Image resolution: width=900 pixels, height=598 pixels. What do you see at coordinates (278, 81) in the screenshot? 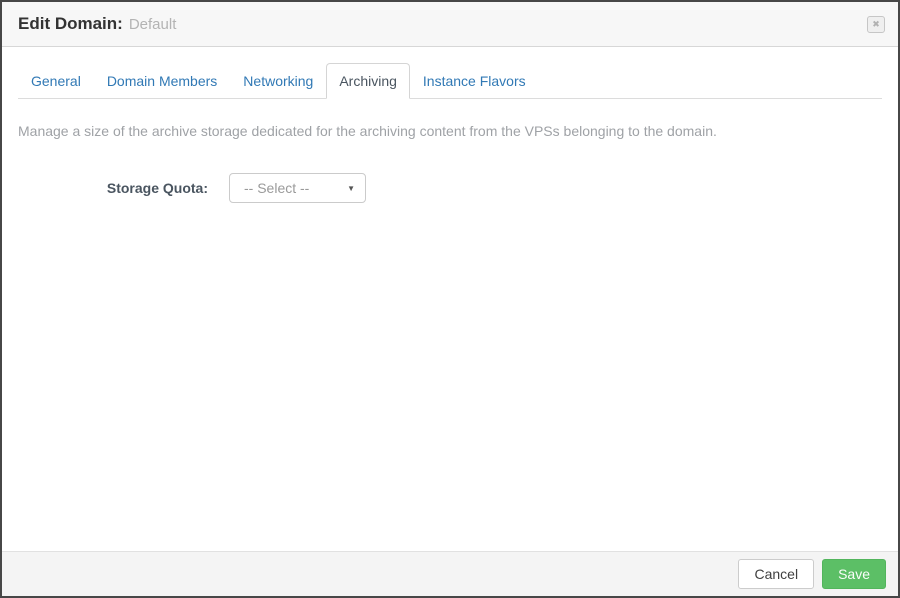
I see `tab-networking: Networking` at bounding box center [278, 81].